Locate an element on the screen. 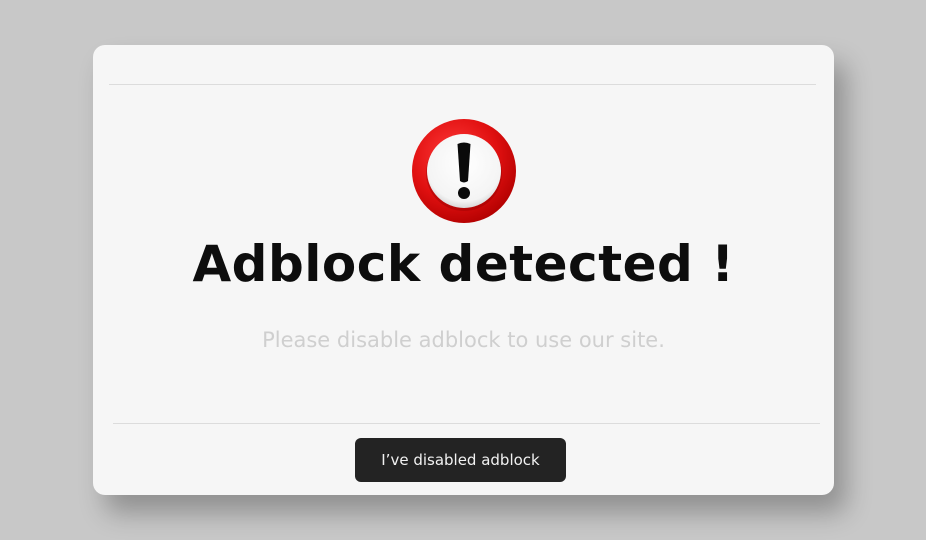 Image resolution: width=926 pixels, height=540 pixels. modal-message: Please disable adblock to use our site. is located at coordinates (463, 340).